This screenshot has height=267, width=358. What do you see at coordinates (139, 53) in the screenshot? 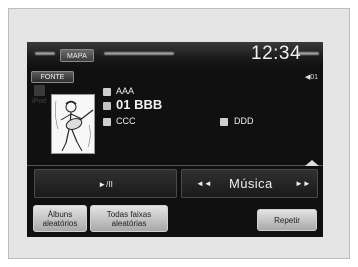
I see `glow-mid` at bounding box center [139, 53].